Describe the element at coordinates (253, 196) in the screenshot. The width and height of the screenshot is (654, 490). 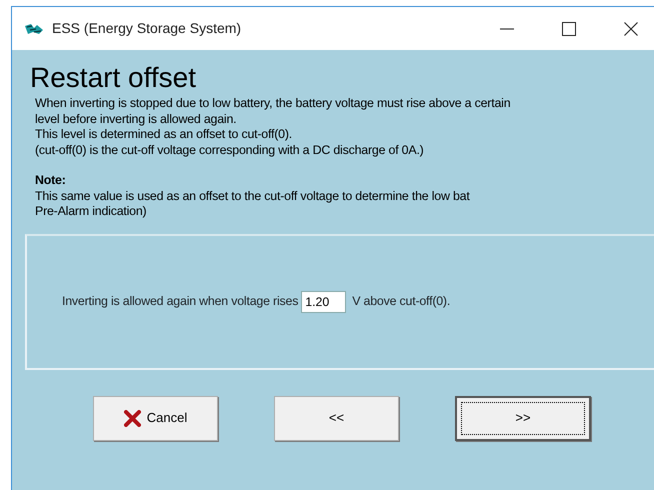
I see `note-text: This same value is used as an offset to the cut-off voltage to determine the low bat` at that location.